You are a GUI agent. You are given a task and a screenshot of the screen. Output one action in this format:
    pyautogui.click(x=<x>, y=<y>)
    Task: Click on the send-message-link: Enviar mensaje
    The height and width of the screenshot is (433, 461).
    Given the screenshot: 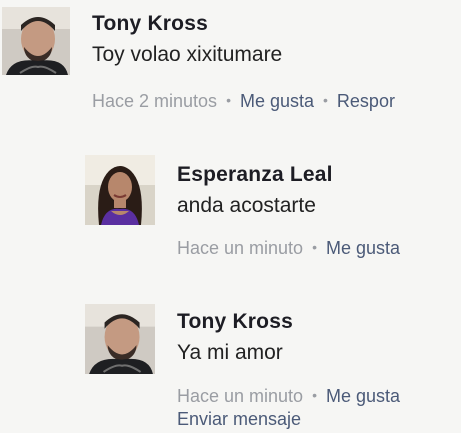 What is the action you would take?
    pyautogui.click(x=239, y=419)
    